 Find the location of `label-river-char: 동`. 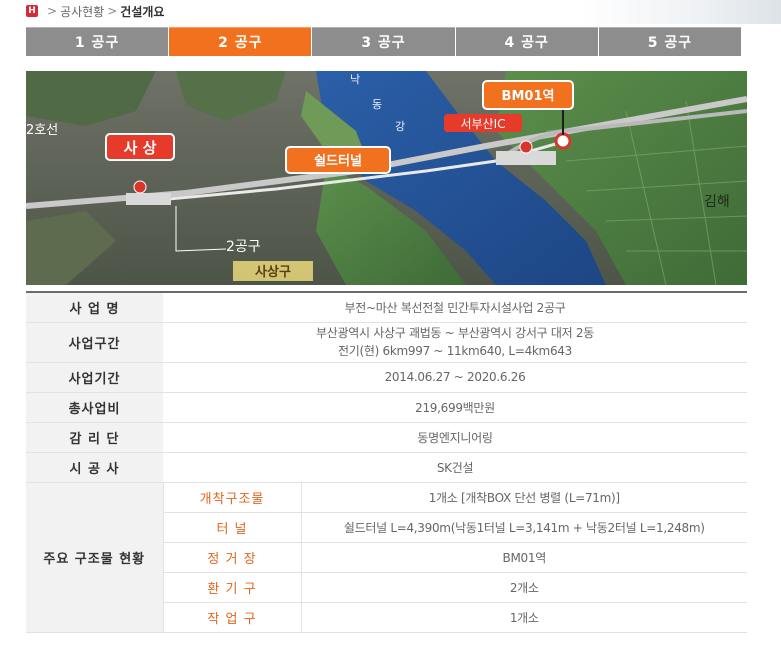

label-river-char: 동 is located at coordinates (377, 104).